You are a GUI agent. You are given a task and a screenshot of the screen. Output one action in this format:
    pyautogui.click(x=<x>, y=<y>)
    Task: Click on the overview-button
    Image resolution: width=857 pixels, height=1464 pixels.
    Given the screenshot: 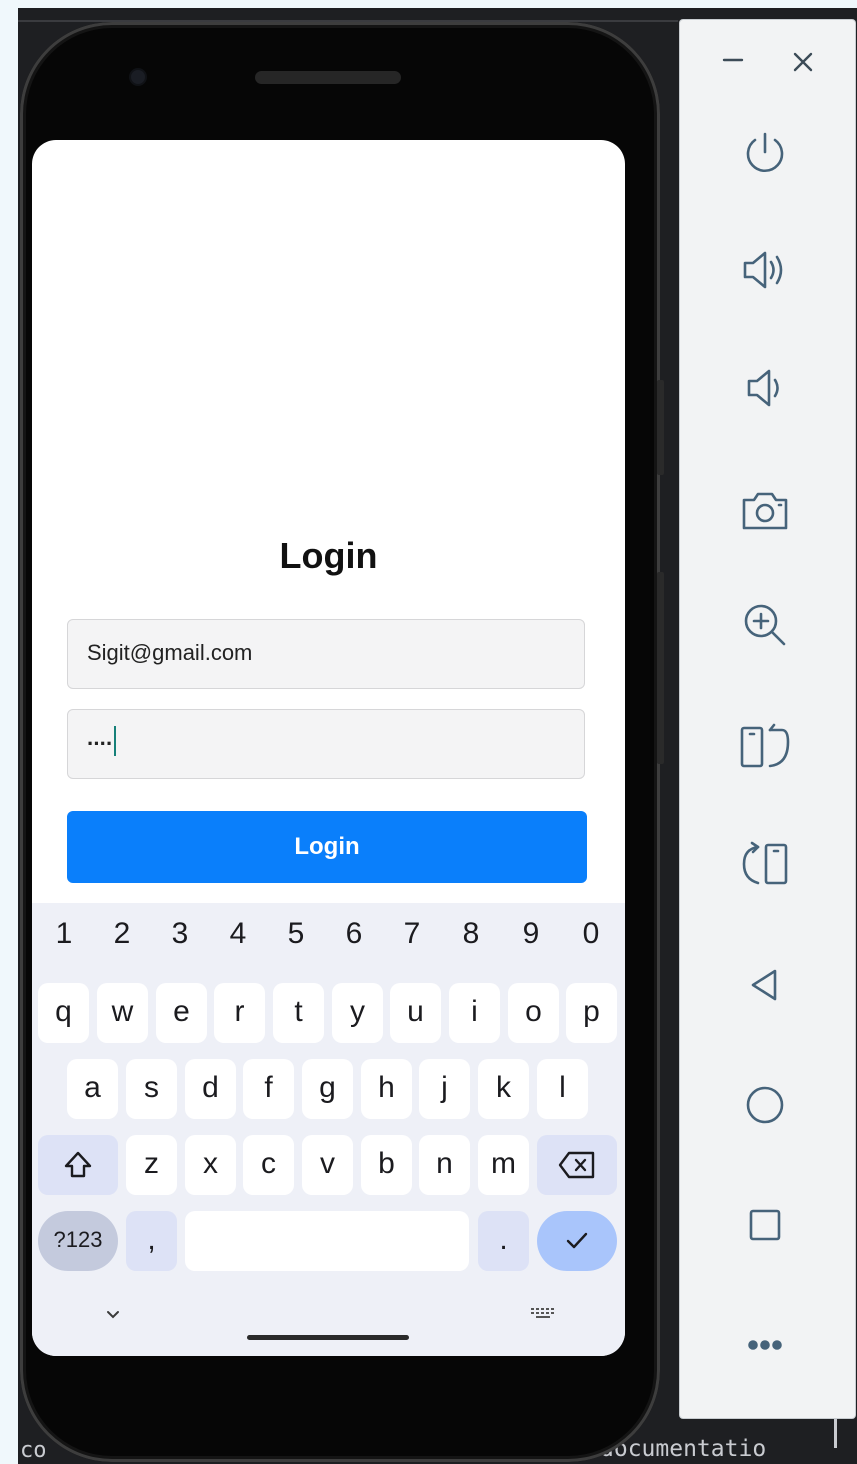 What is the action you would take?
    pyautogui.click(x=765, y=1225)
    